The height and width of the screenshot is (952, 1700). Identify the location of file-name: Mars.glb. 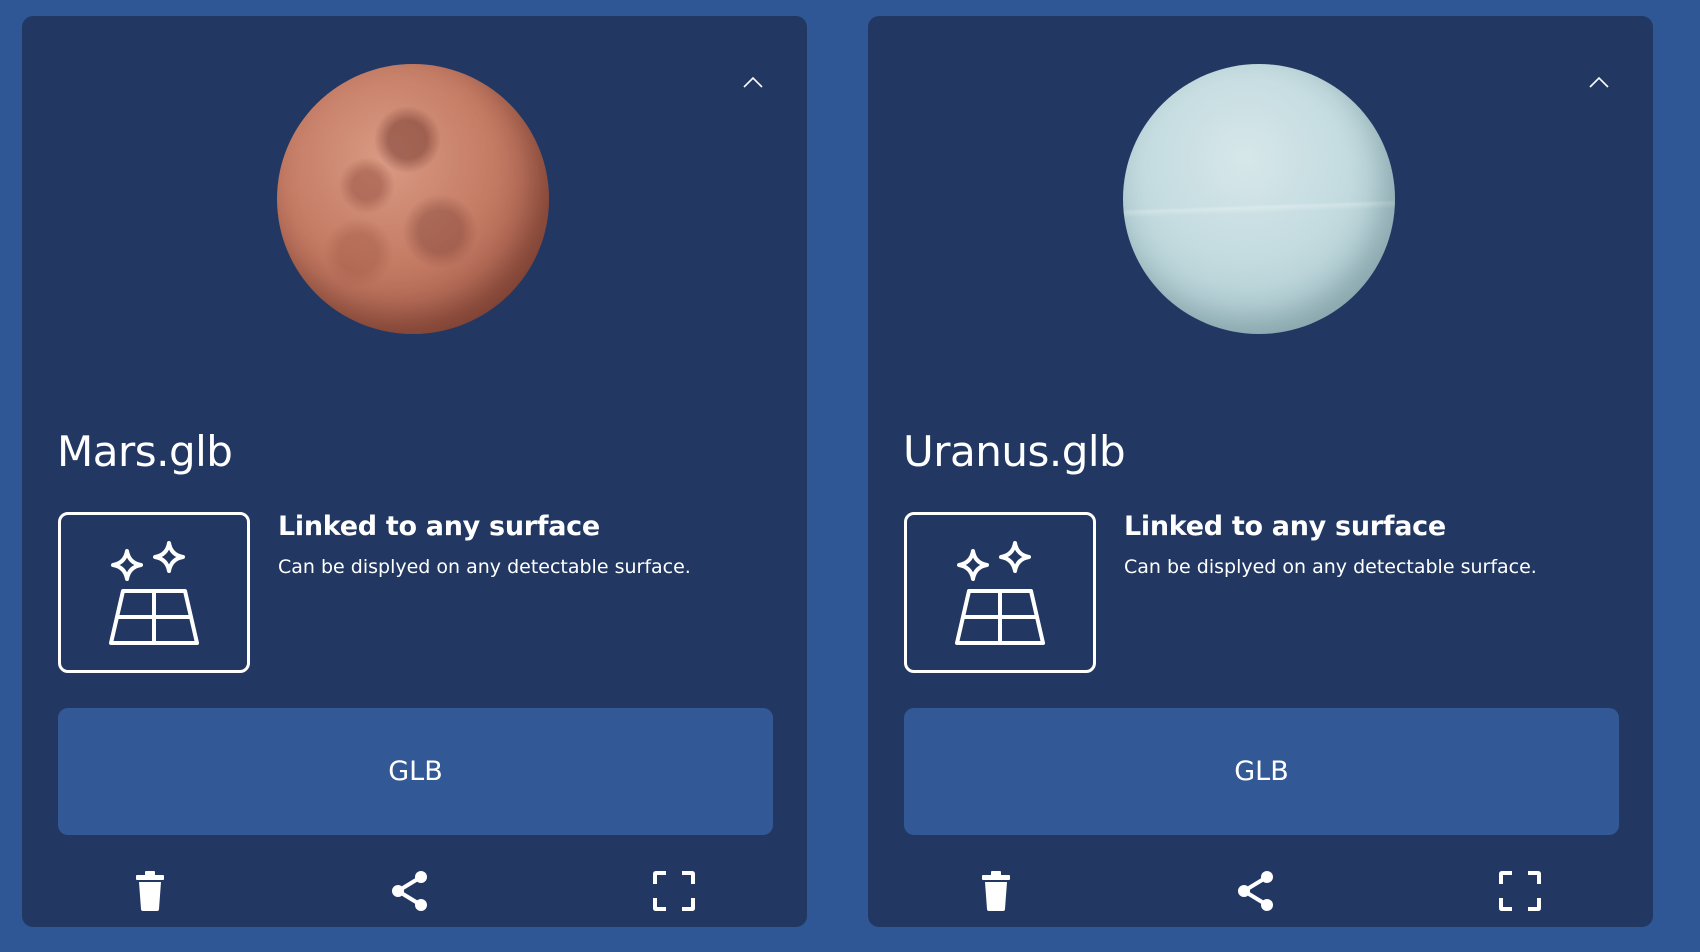
(145, 451).